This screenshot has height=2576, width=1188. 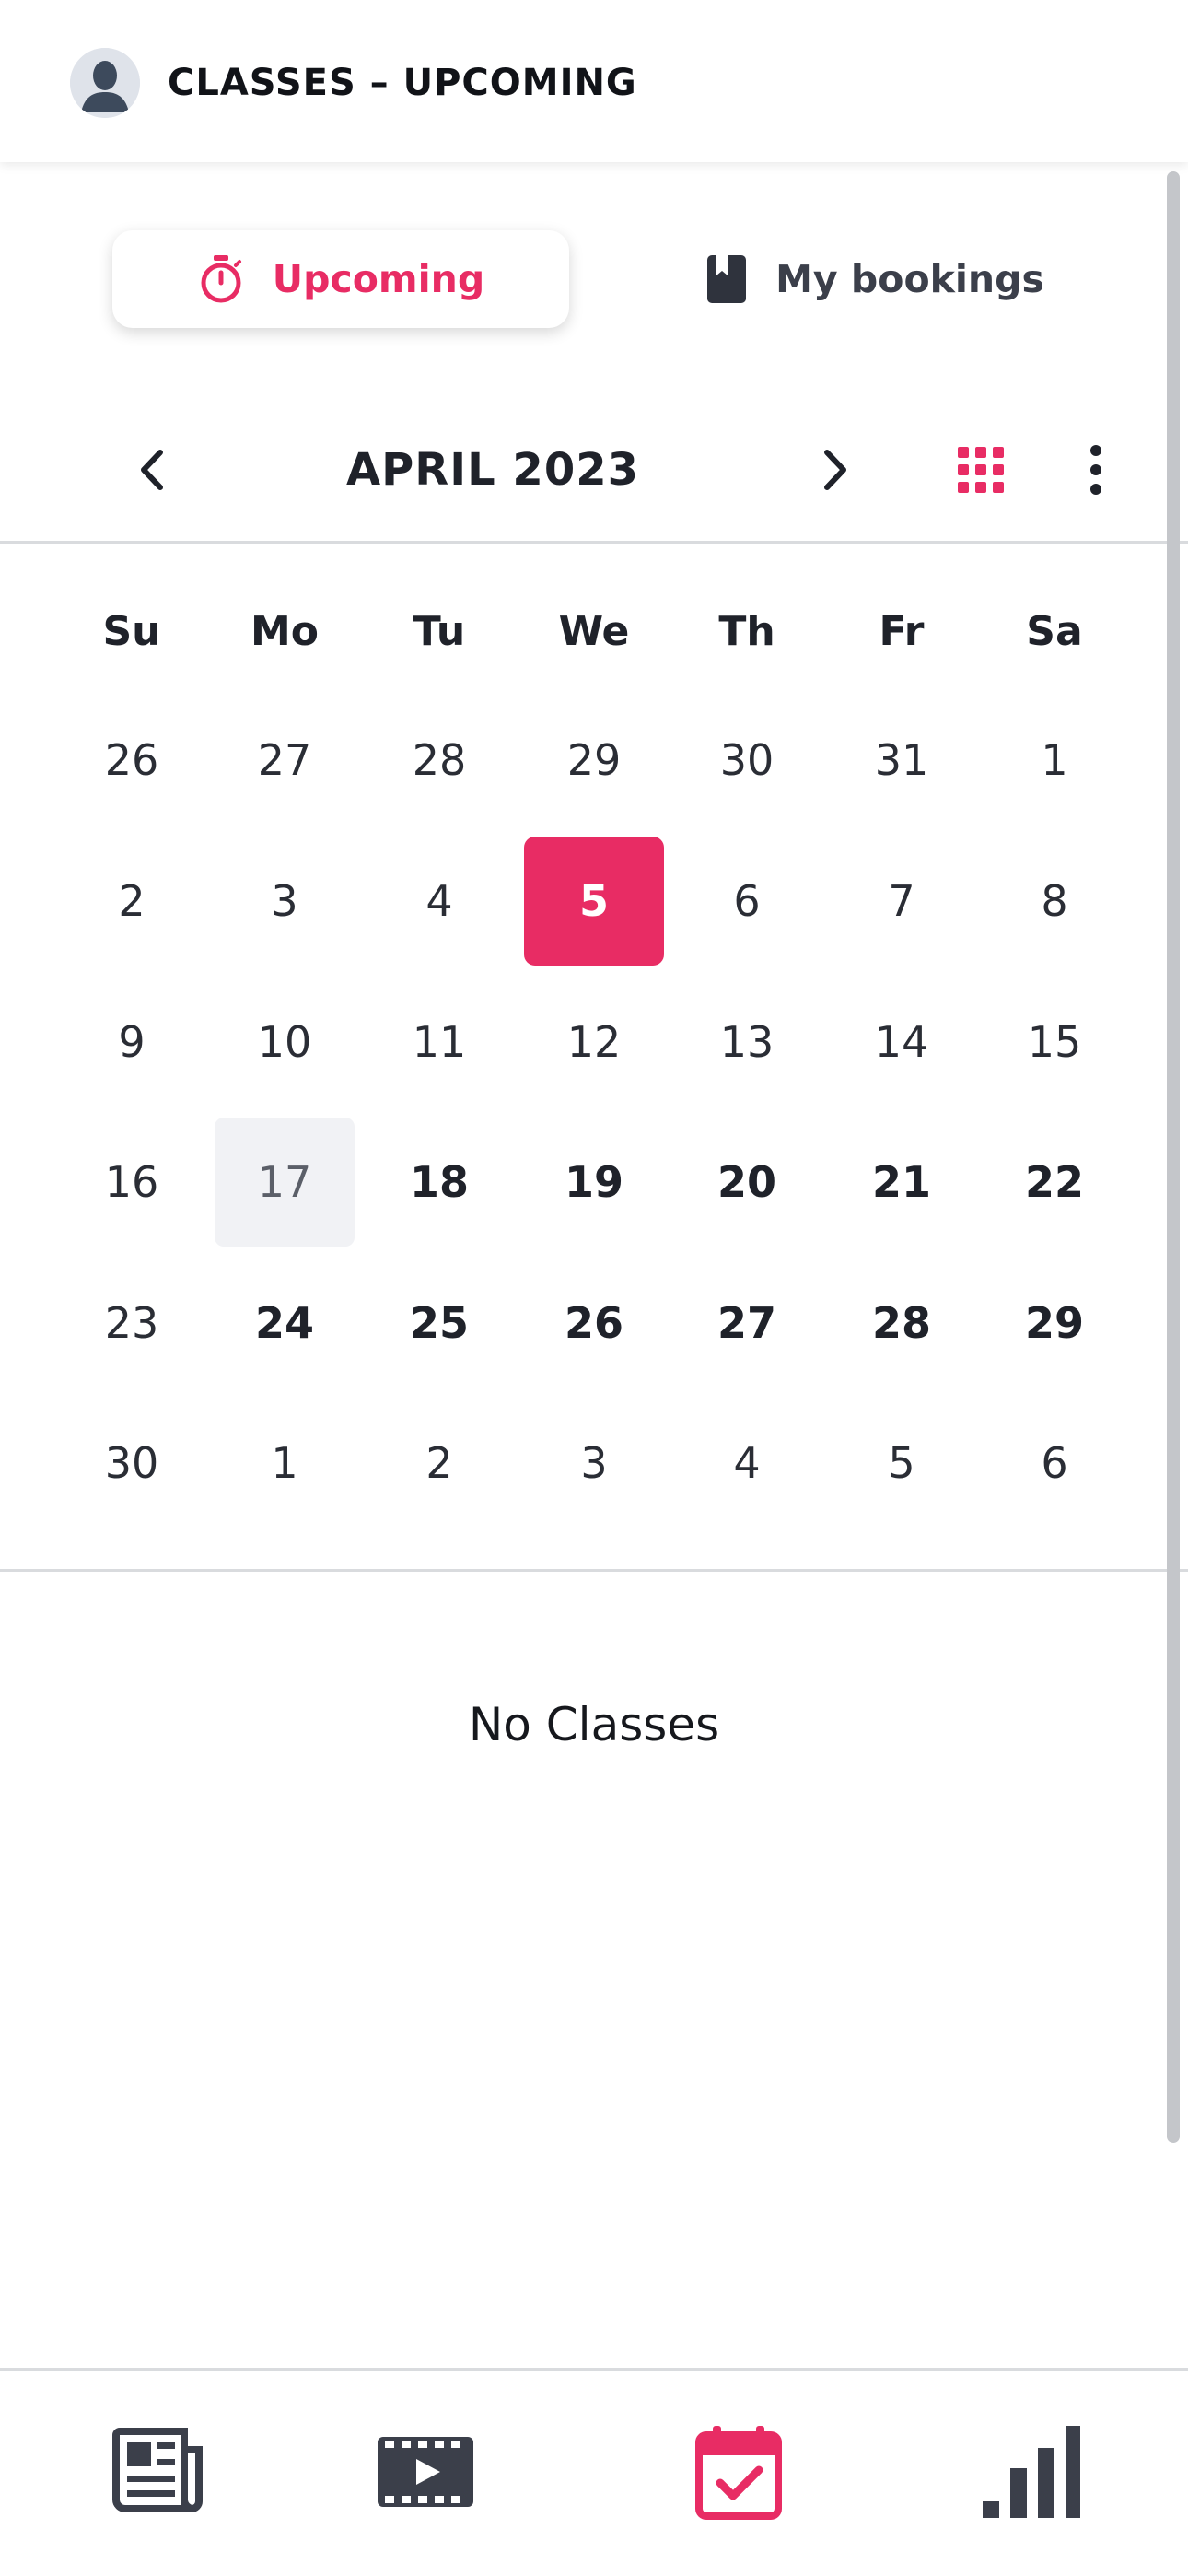 I want to click on tab-my-bookings: My bookings, so click(x=875, y=279).